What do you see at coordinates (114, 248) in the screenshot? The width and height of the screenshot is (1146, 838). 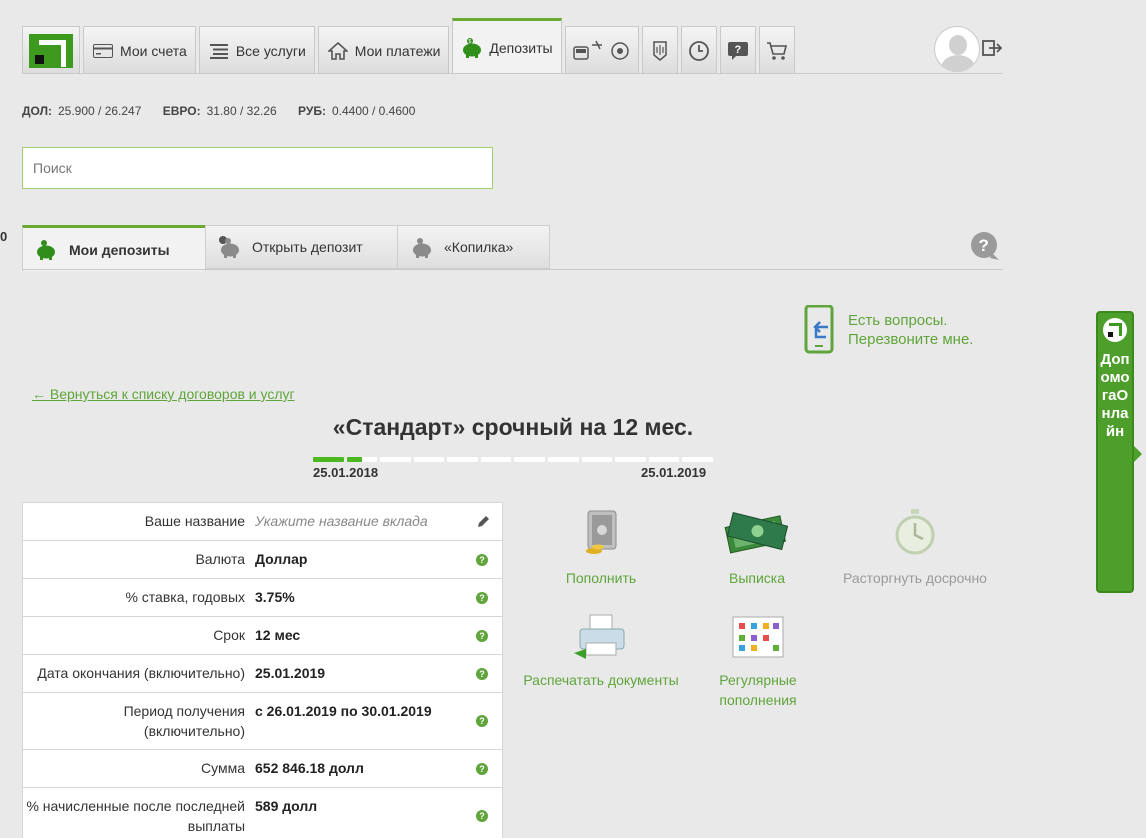 I see `tab-my-deposits: Мои депозиты` at bounding box center [114, 248].